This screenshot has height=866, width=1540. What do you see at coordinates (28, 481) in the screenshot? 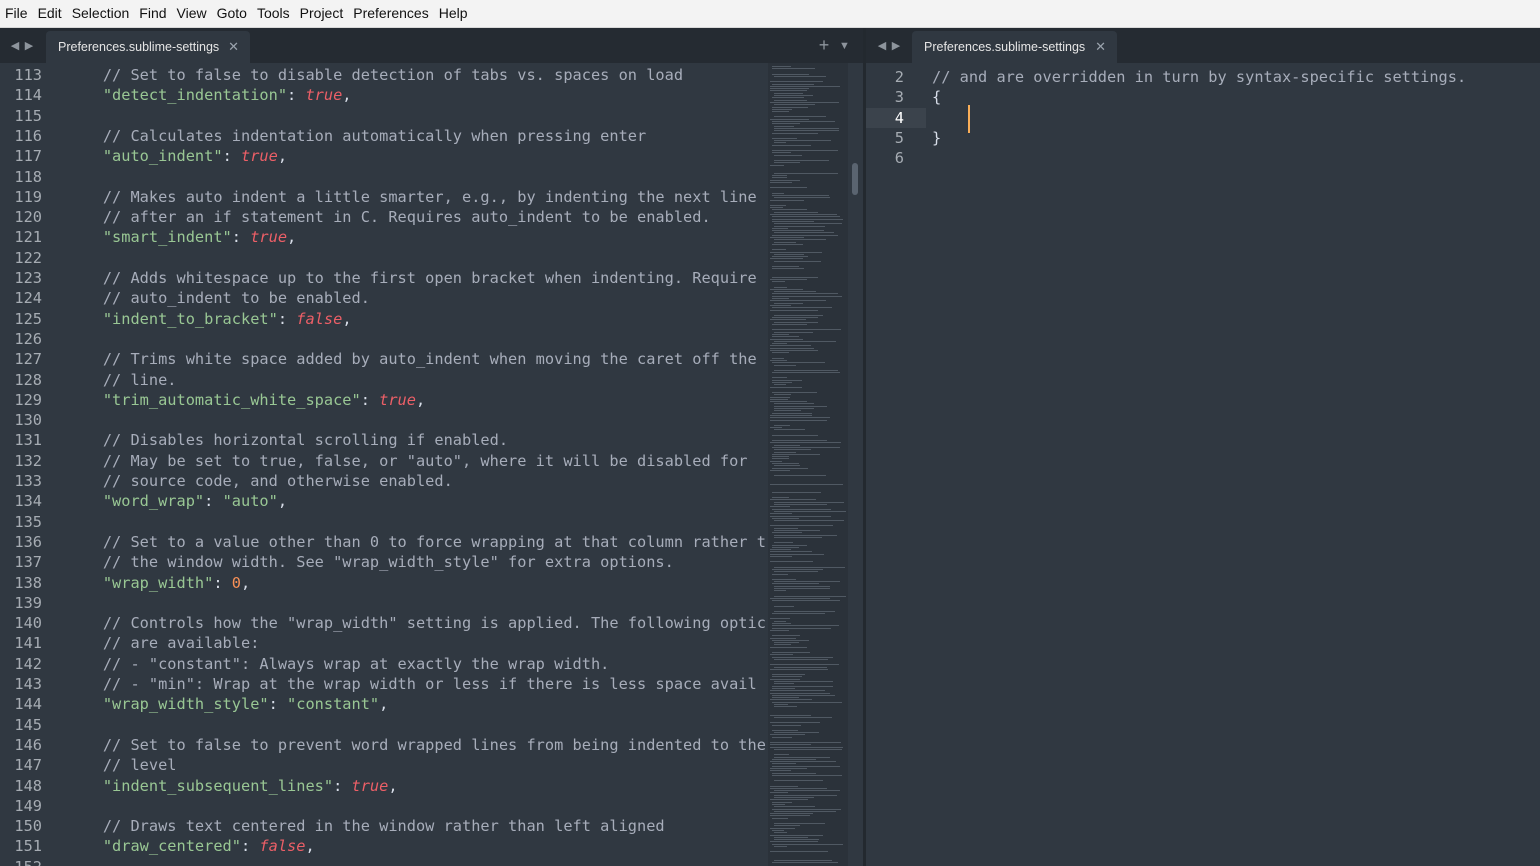
I see `line-number: 133` at bounding box center [28, 481].